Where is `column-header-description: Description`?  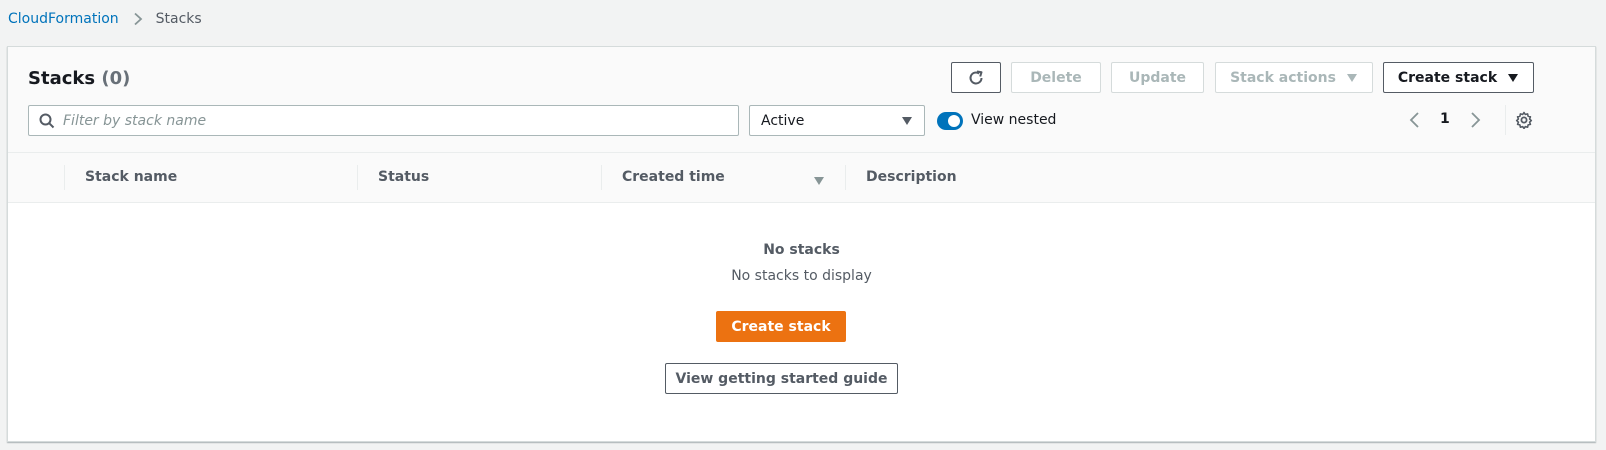 column-header-description: Description is located at coordinates (911, 177).